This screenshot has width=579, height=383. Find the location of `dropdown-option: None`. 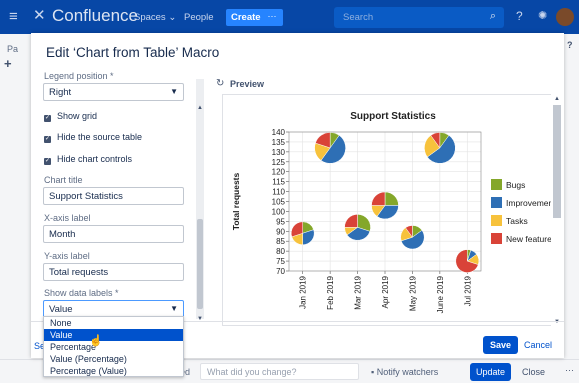

dropdown-option: None is located at coordinates (113, 323).